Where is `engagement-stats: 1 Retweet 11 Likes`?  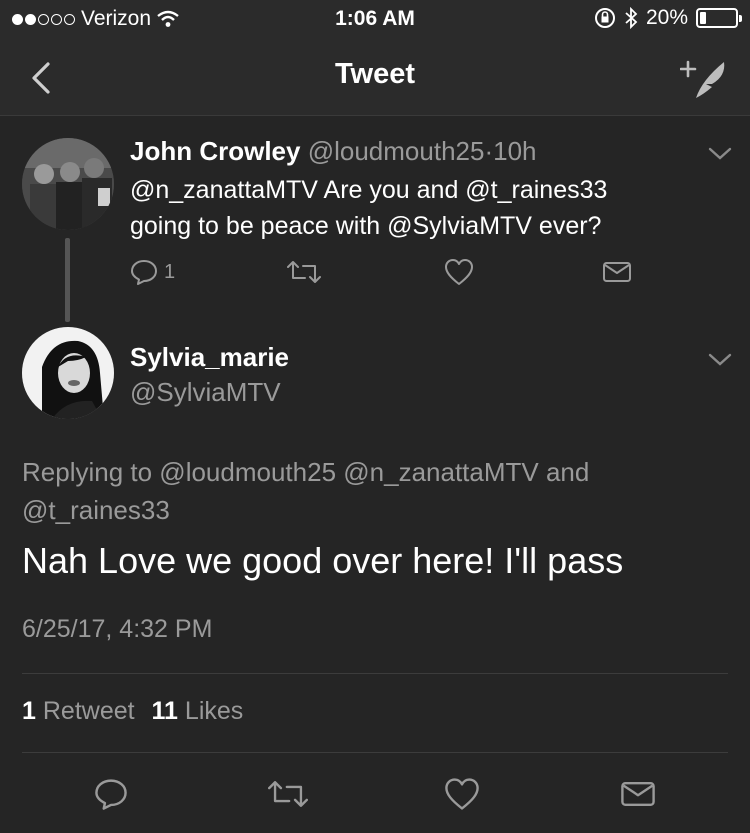
engagement-stats: 1 Retweet 11 Likes is located at coordinates (132, 711).